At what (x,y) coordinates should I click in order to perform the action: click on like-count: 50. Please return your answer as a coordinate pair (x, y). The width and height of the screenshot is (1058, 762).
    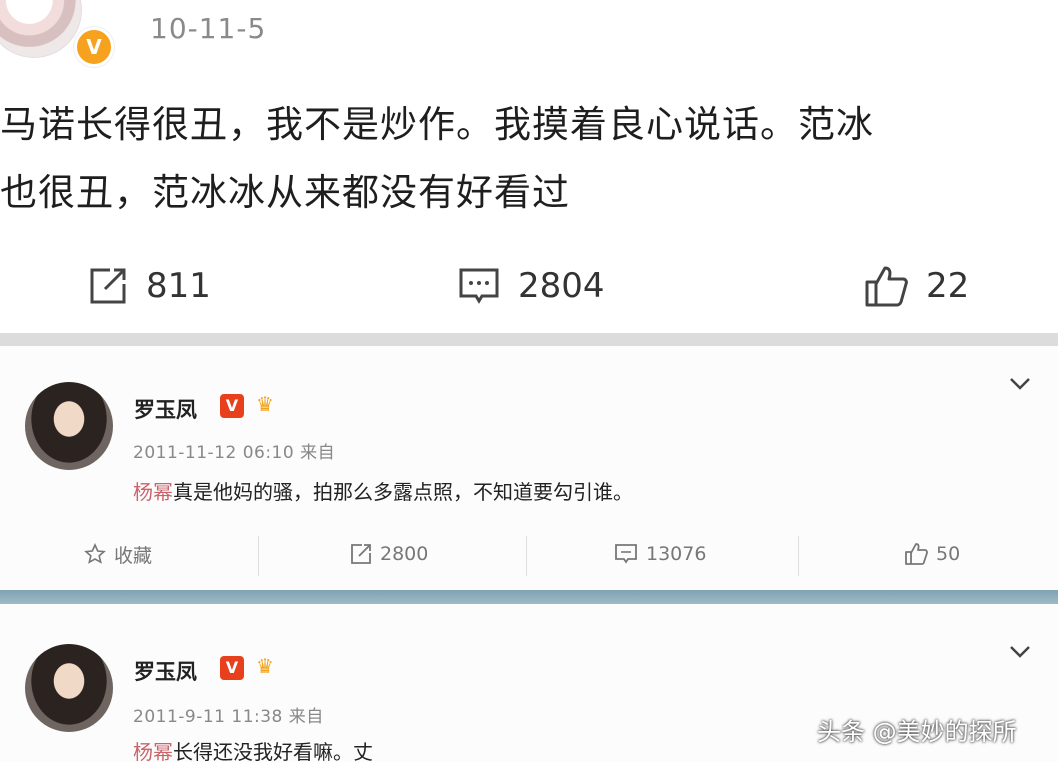
    Looking at the image, I should click on (948, 554).